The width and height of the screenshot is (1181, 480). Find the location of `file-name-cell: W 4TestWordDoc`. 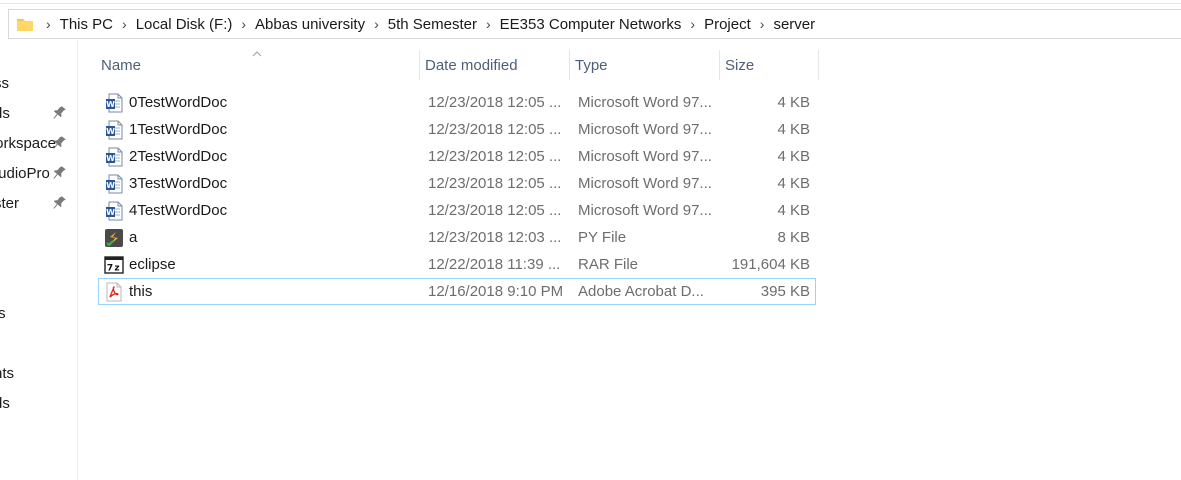

file-name-cell: W 4TestWordDoc is located at coordinates (259, 211).